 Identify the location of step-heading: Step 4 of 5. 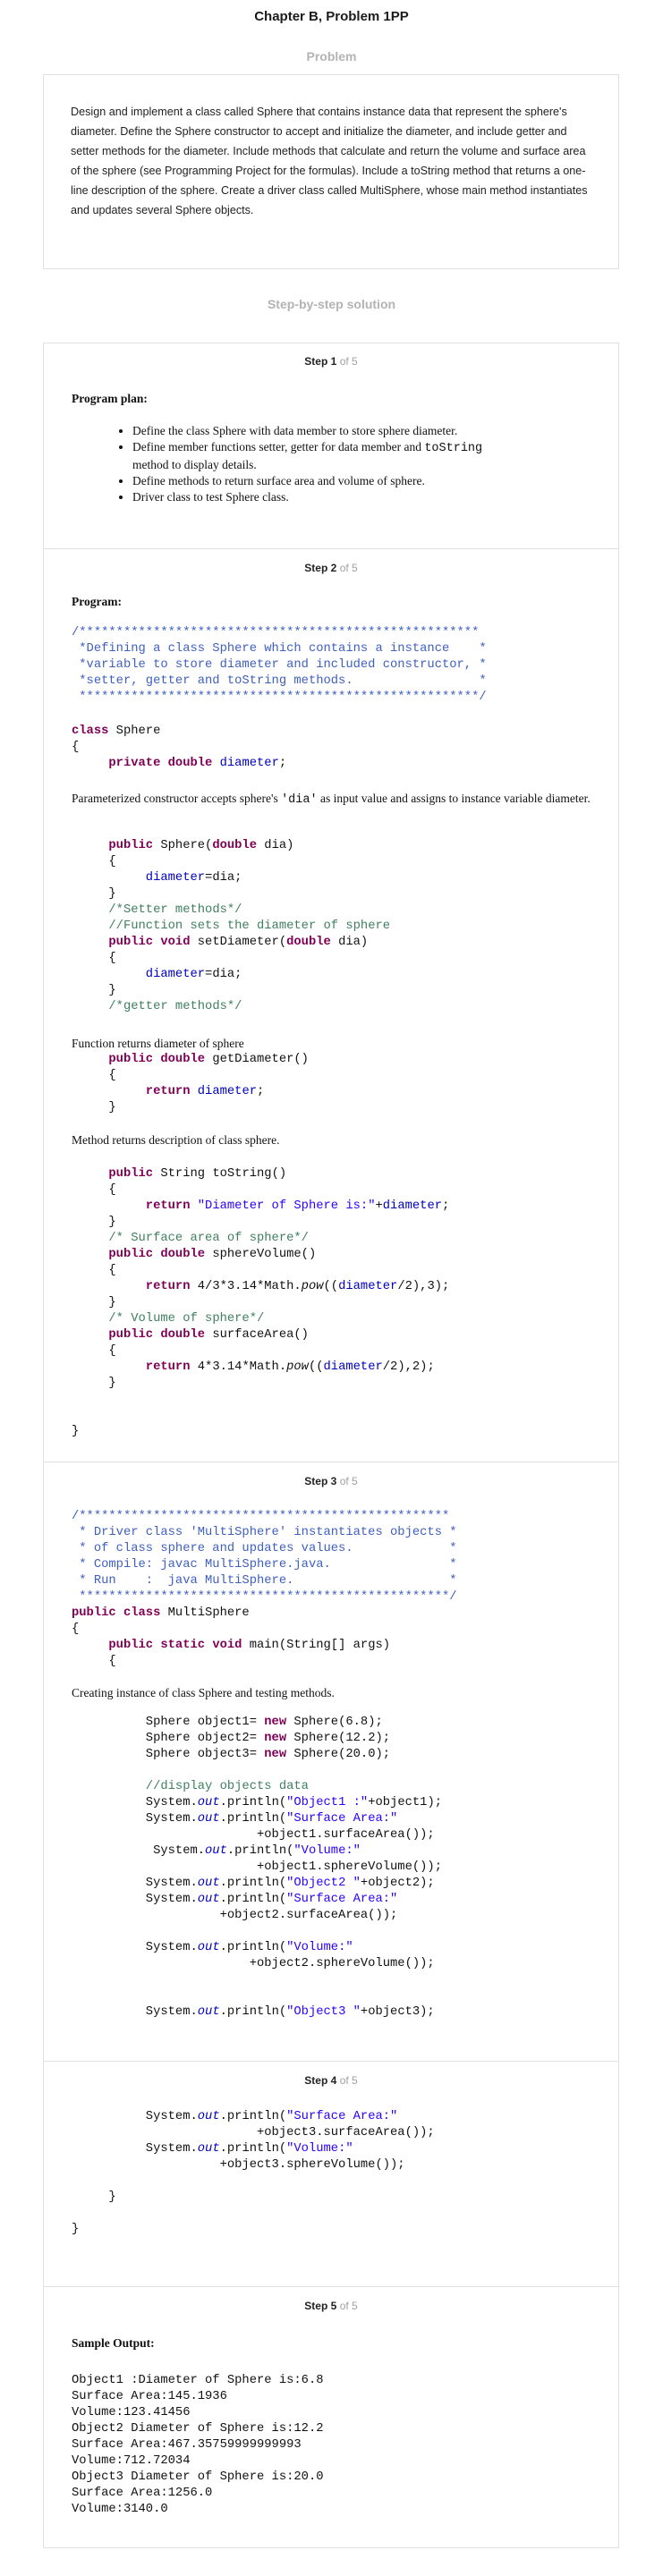
(331, 2080).